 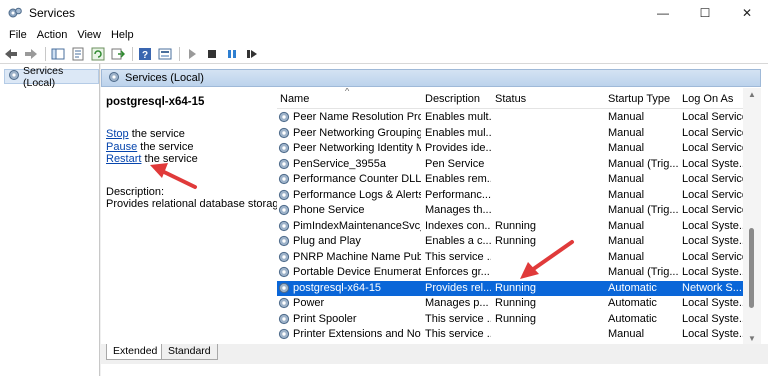 I want to click on menu-action: Action, so click(x=52, y=35).